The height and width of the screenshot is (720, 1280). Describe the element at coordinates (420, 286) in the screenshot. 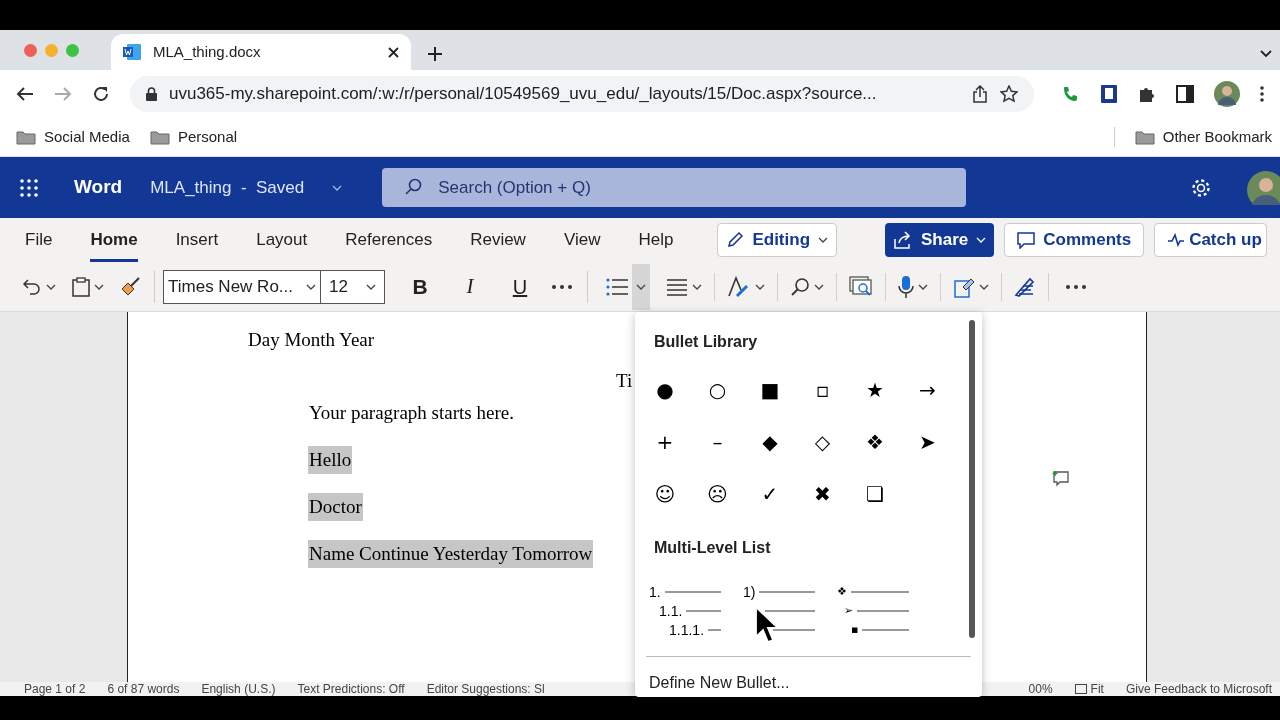

I see `bold-button: B` at that location.